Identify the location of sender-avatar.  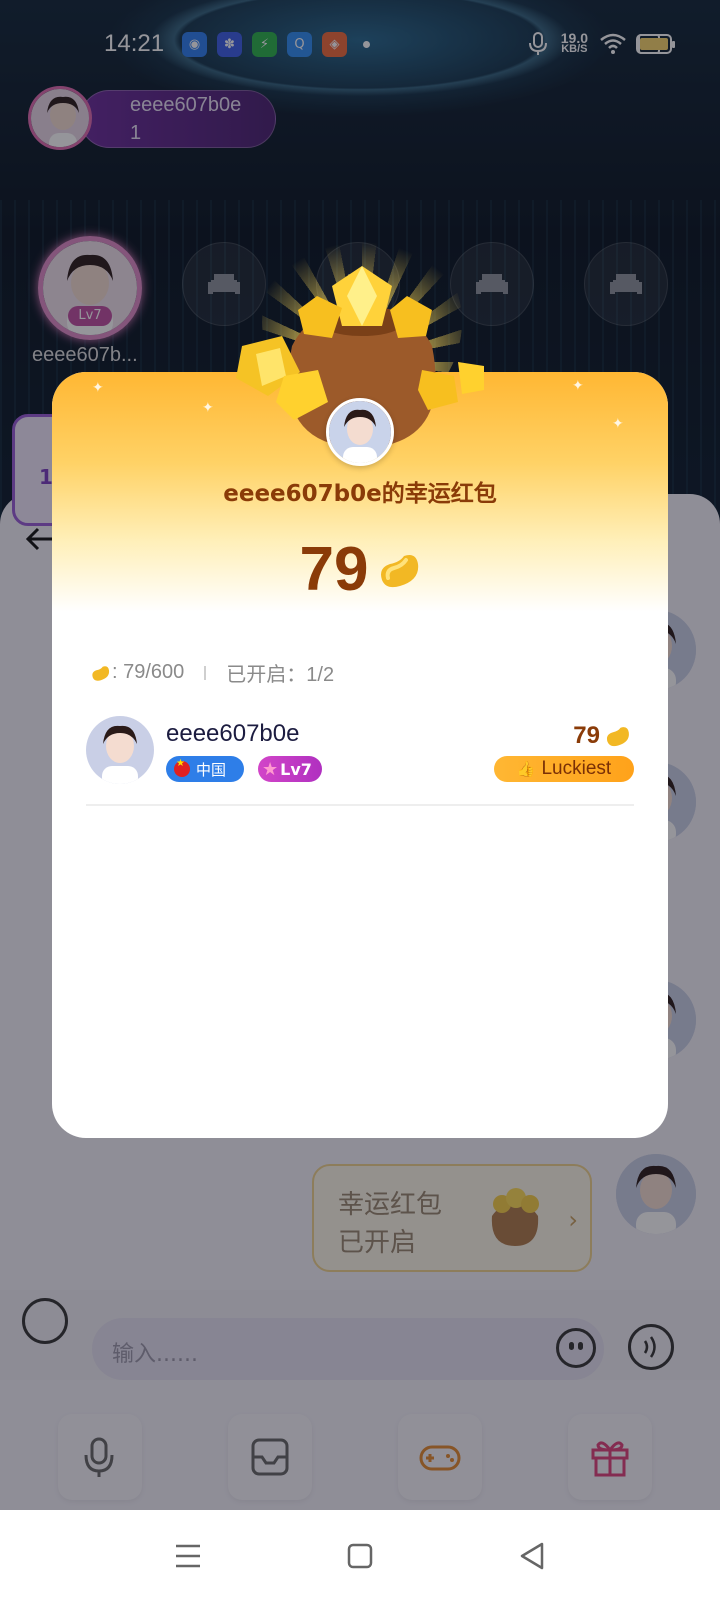
(360, 432).